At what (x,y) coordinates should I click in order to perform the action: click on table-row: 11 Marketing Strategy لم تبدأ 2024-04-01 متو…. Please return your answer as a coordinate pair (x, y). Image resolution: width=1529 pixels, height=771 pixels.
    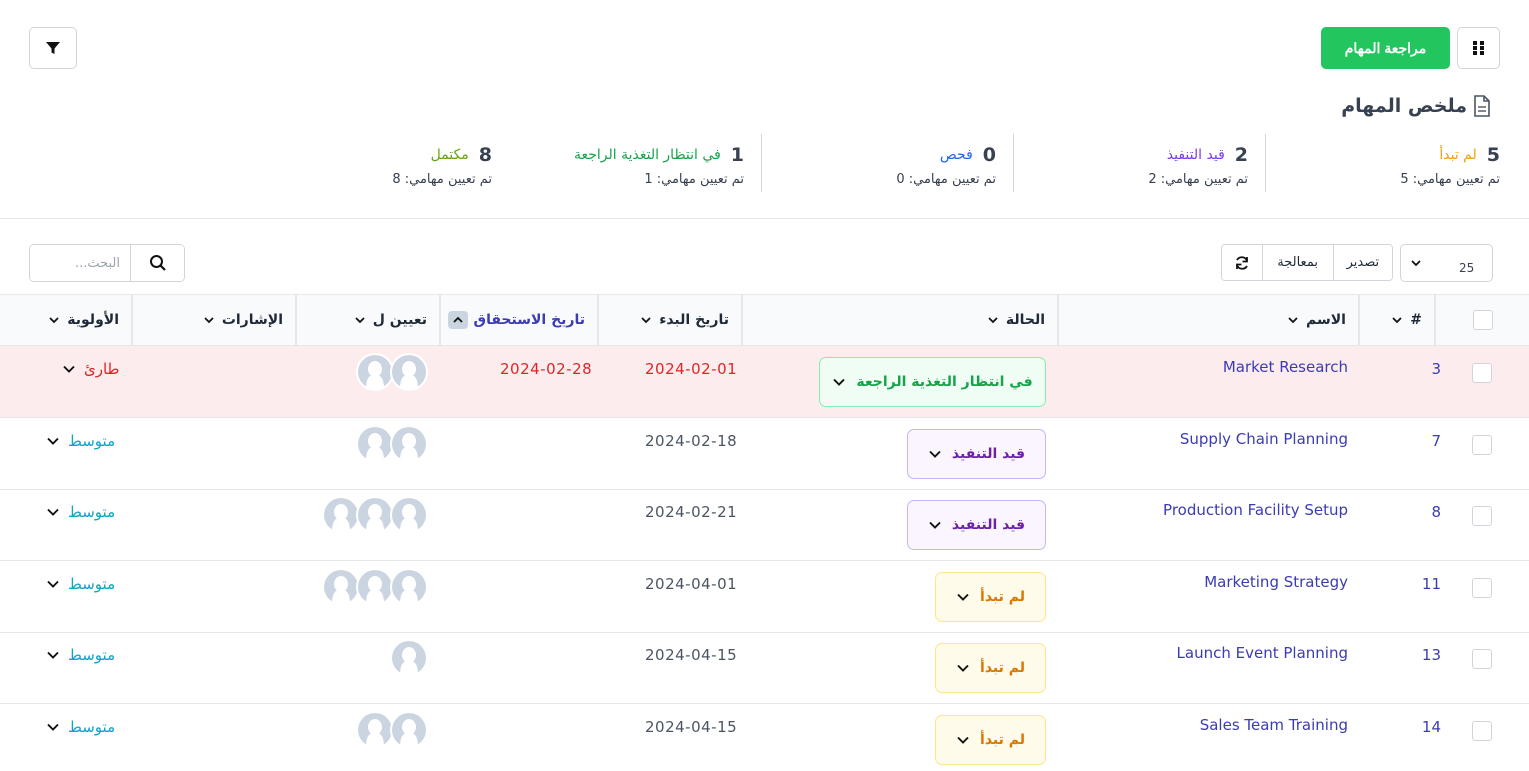
    Looking at the image, I should click on (764, 597).